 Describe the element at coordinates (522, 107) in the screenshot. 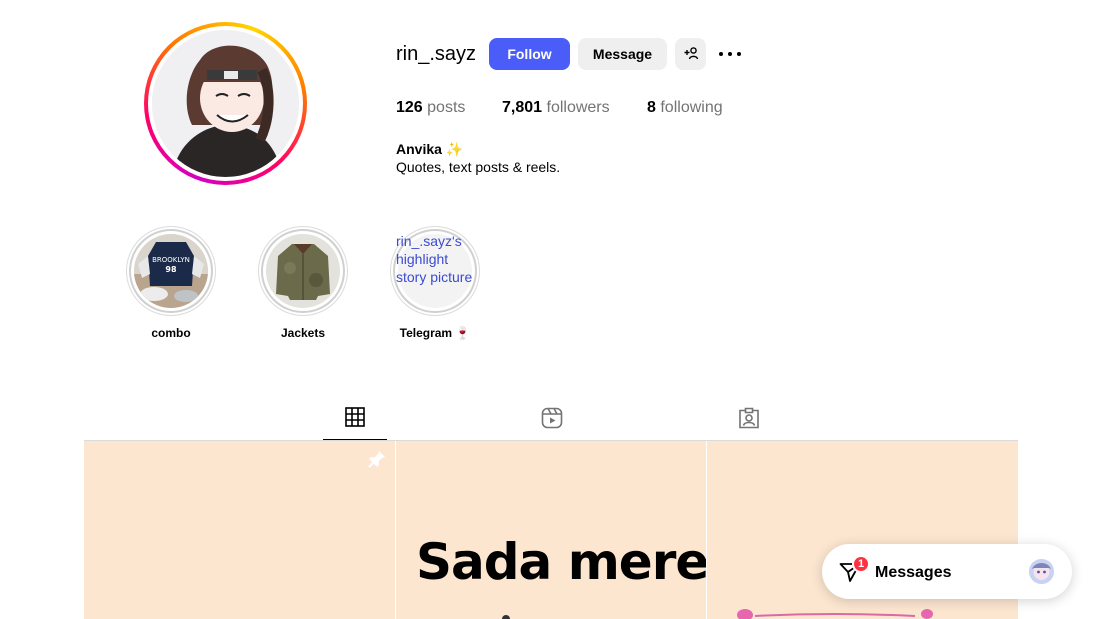

I see `followers-count-value: 7,801` at that location.